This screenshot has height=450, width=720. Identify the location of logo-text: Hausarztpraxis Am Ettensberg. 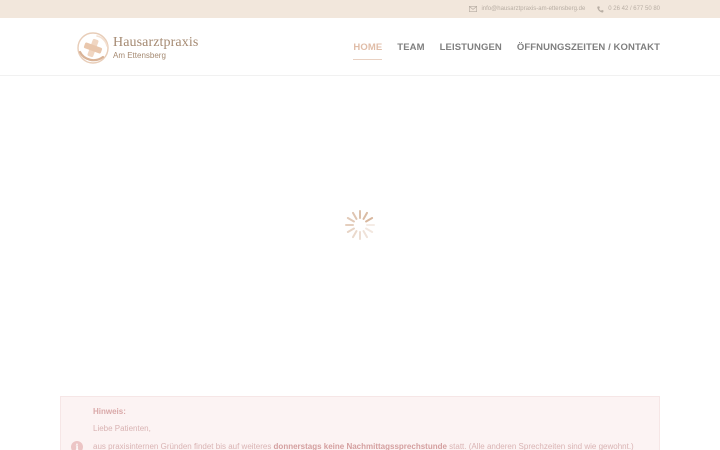
(155, 48).